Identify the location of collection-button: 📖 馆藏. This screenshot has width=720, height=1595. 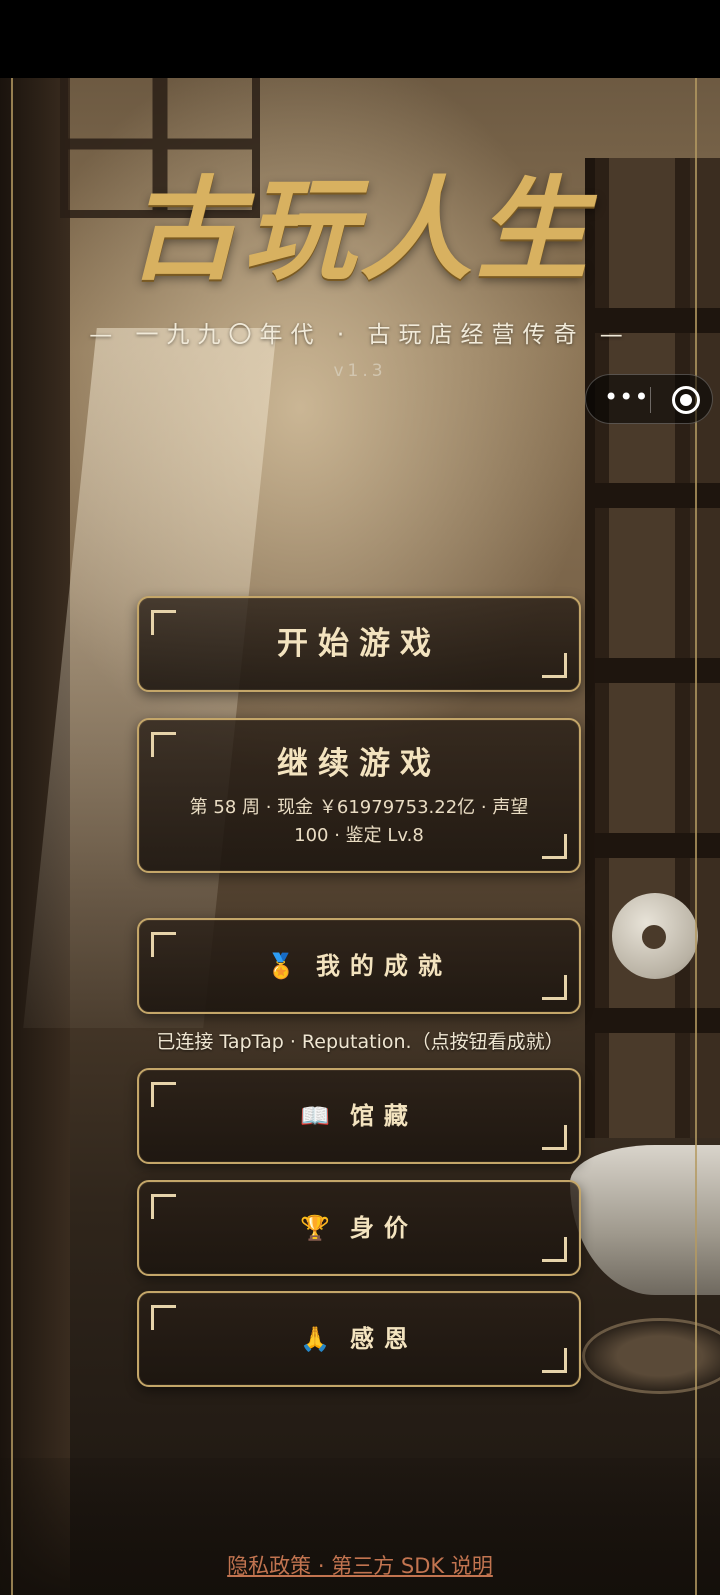
(359, 1116).